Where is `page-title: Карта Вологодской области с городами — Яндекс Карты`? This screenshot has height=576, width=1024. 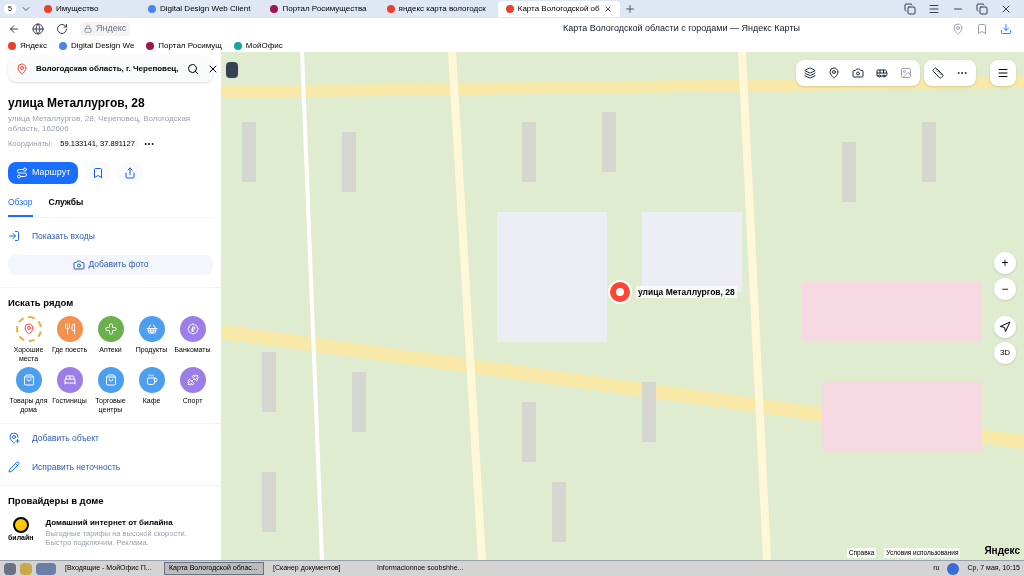
page-title: Карта Вологодской области с городами — Яндекс Карты is located at coordinates (681, 29).